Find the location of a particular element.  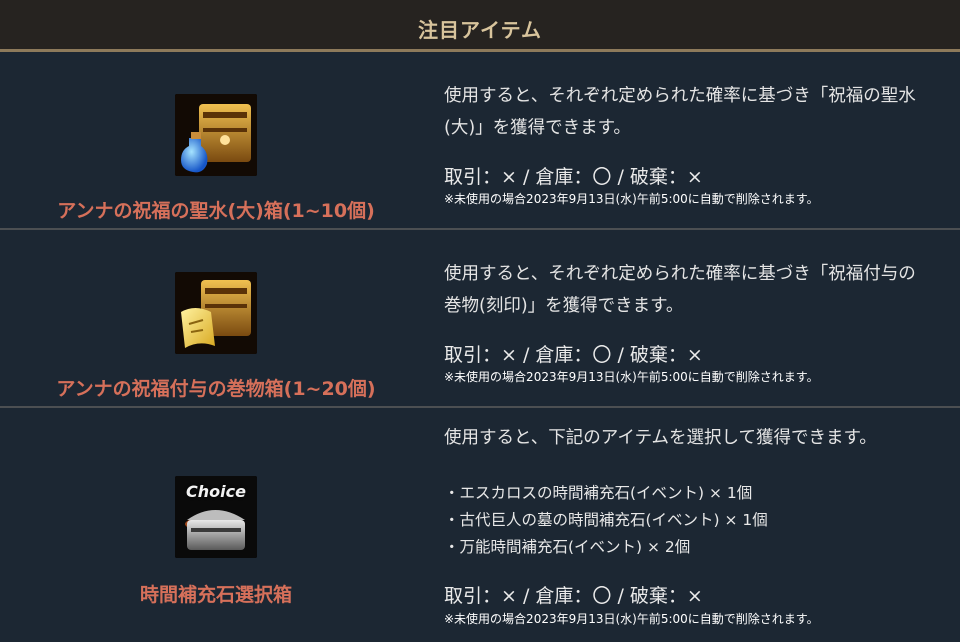

description-line: 使用すると、それぞれ定められた確率に基づき「祝福付与の is located at coordinates (680, 274).